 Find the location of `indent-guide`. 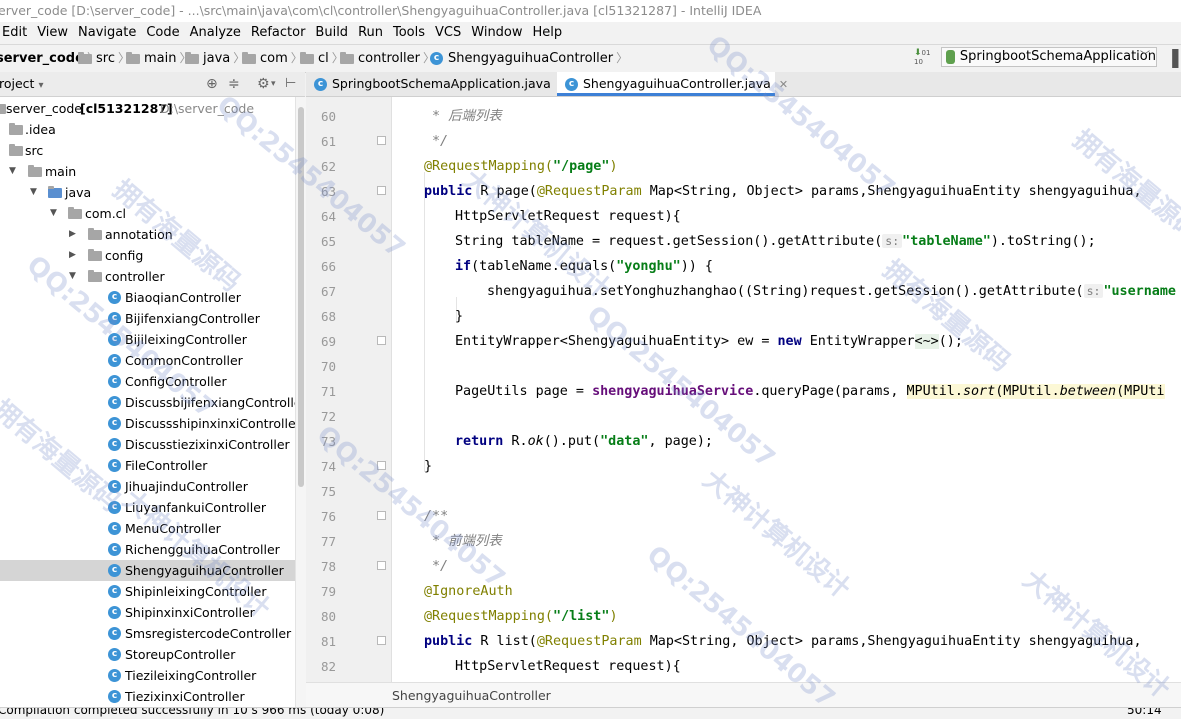

indent-guide is located at coordinates (424, 322).